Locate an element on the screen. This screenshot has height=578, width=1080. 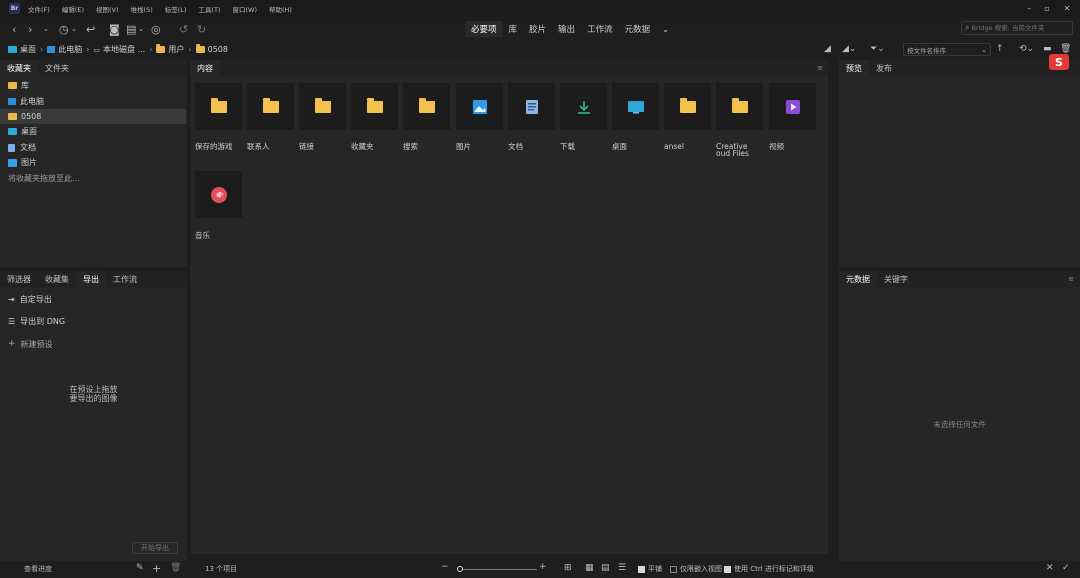
breadcrumb-0508: 0508 is located at coordinates (211, 49).